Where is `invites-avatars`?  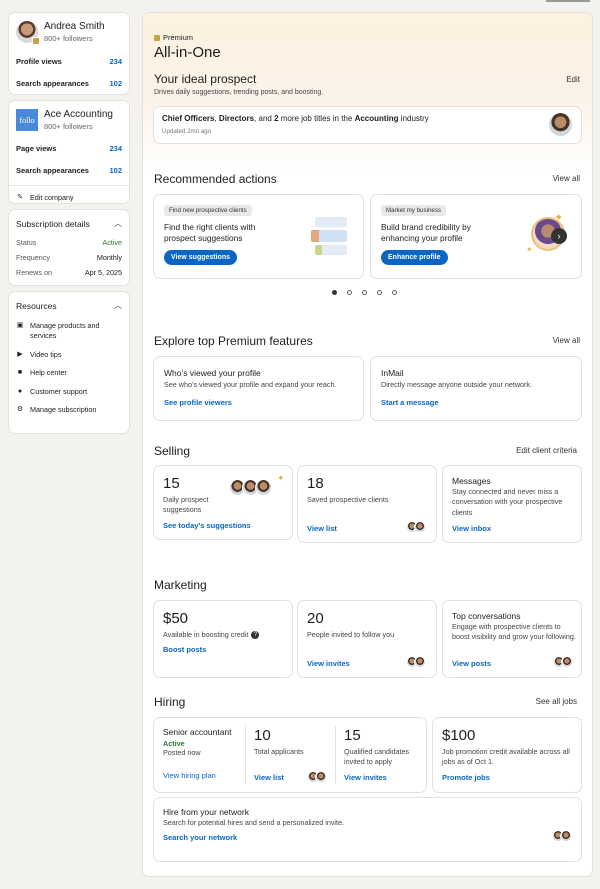
invites-avatars is located at coordinates (416, 662).